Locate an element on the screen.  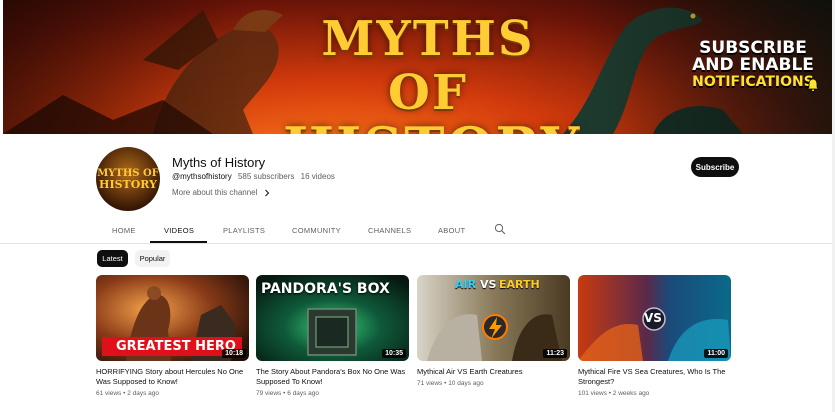
more-about-label: More about this channel is located at coordinates (215, 192).